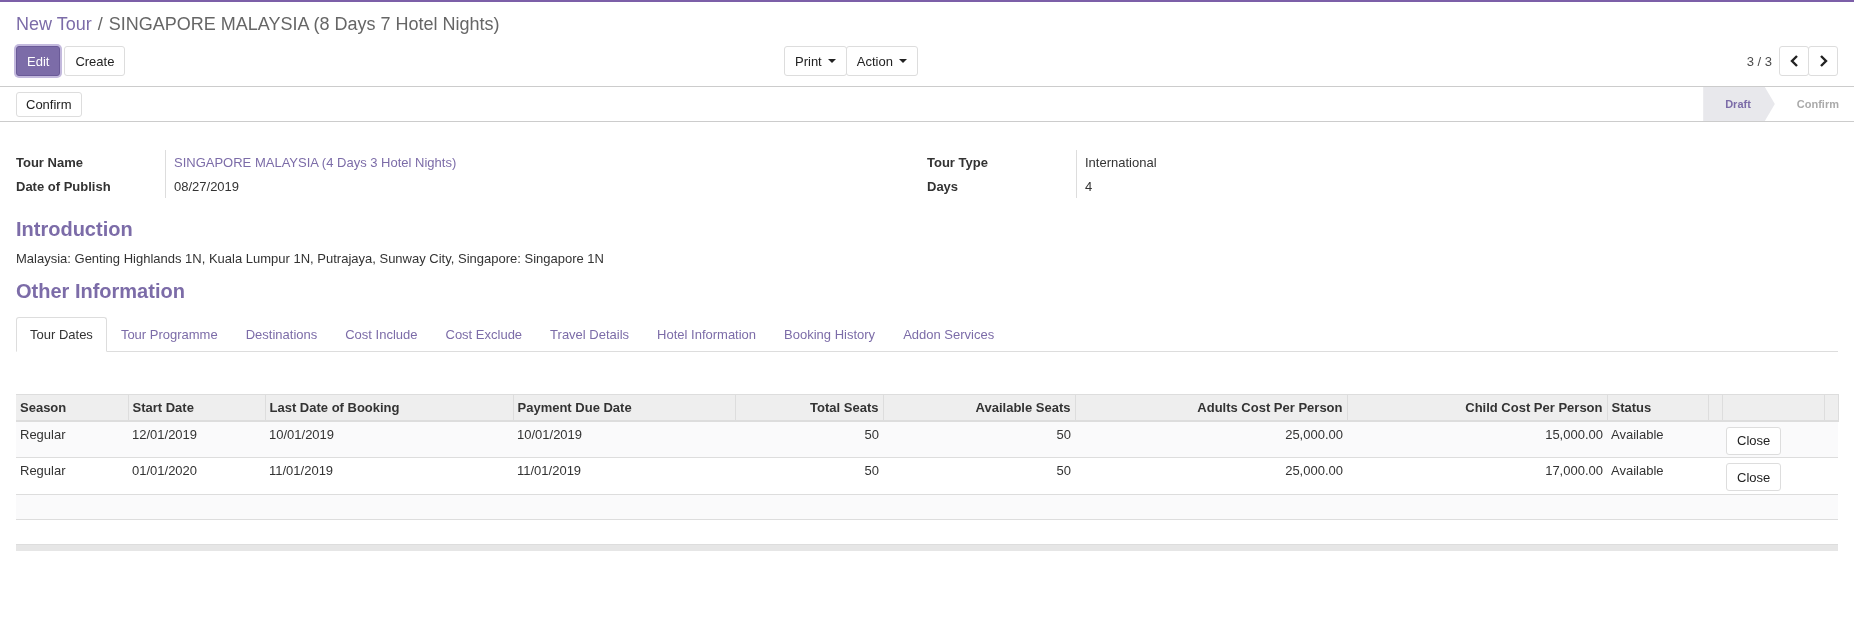 The width and height of the screenshot is (1854, 618). I want to click on column-header: Season, so click(72, 407).